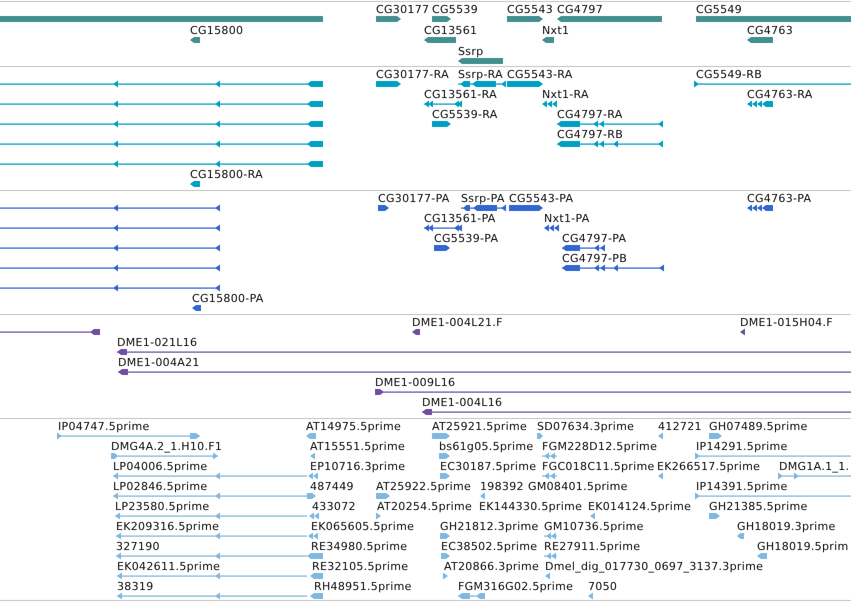 The image size is (851, 602). I want to click on est-label: FGC018C11.5prime, so click(598, 466).